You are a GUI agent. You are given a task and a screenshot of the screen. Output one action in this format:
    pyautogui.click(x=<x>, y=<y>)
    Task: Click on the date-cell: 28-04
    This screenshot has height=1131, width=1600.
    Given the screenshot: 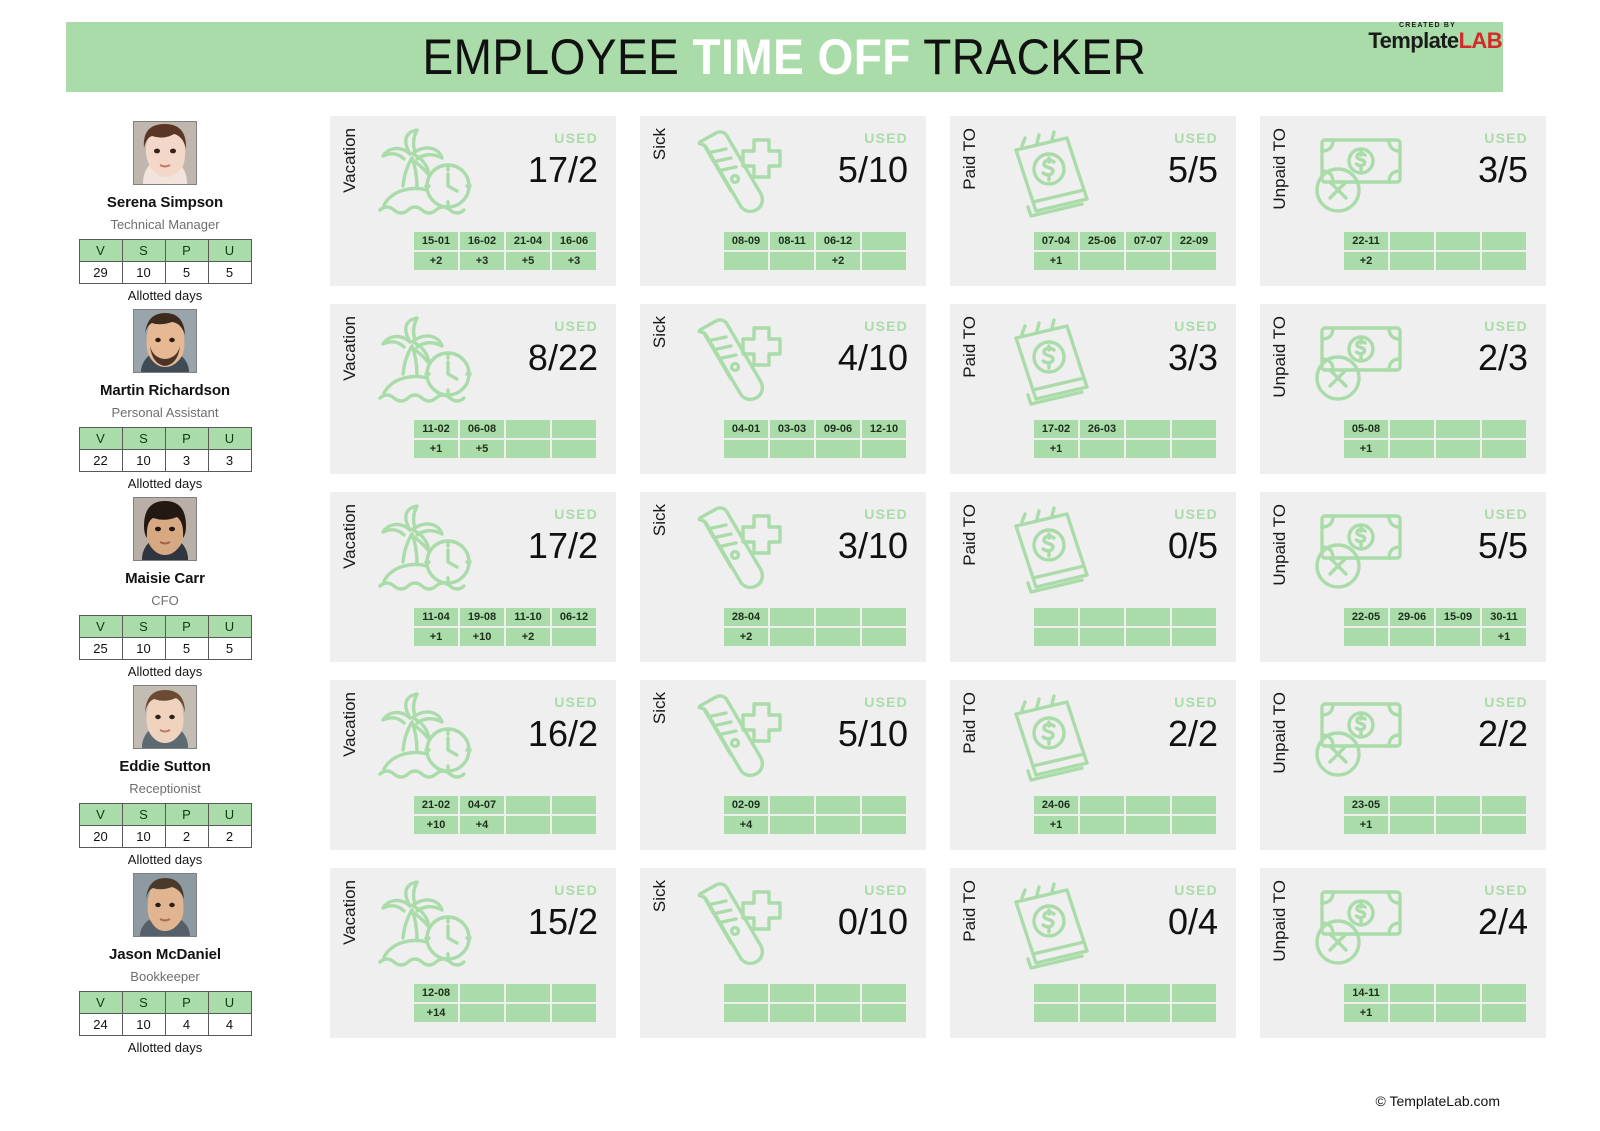 What is the action you would take?
    pyautogui.click(x=746, y=617)
    